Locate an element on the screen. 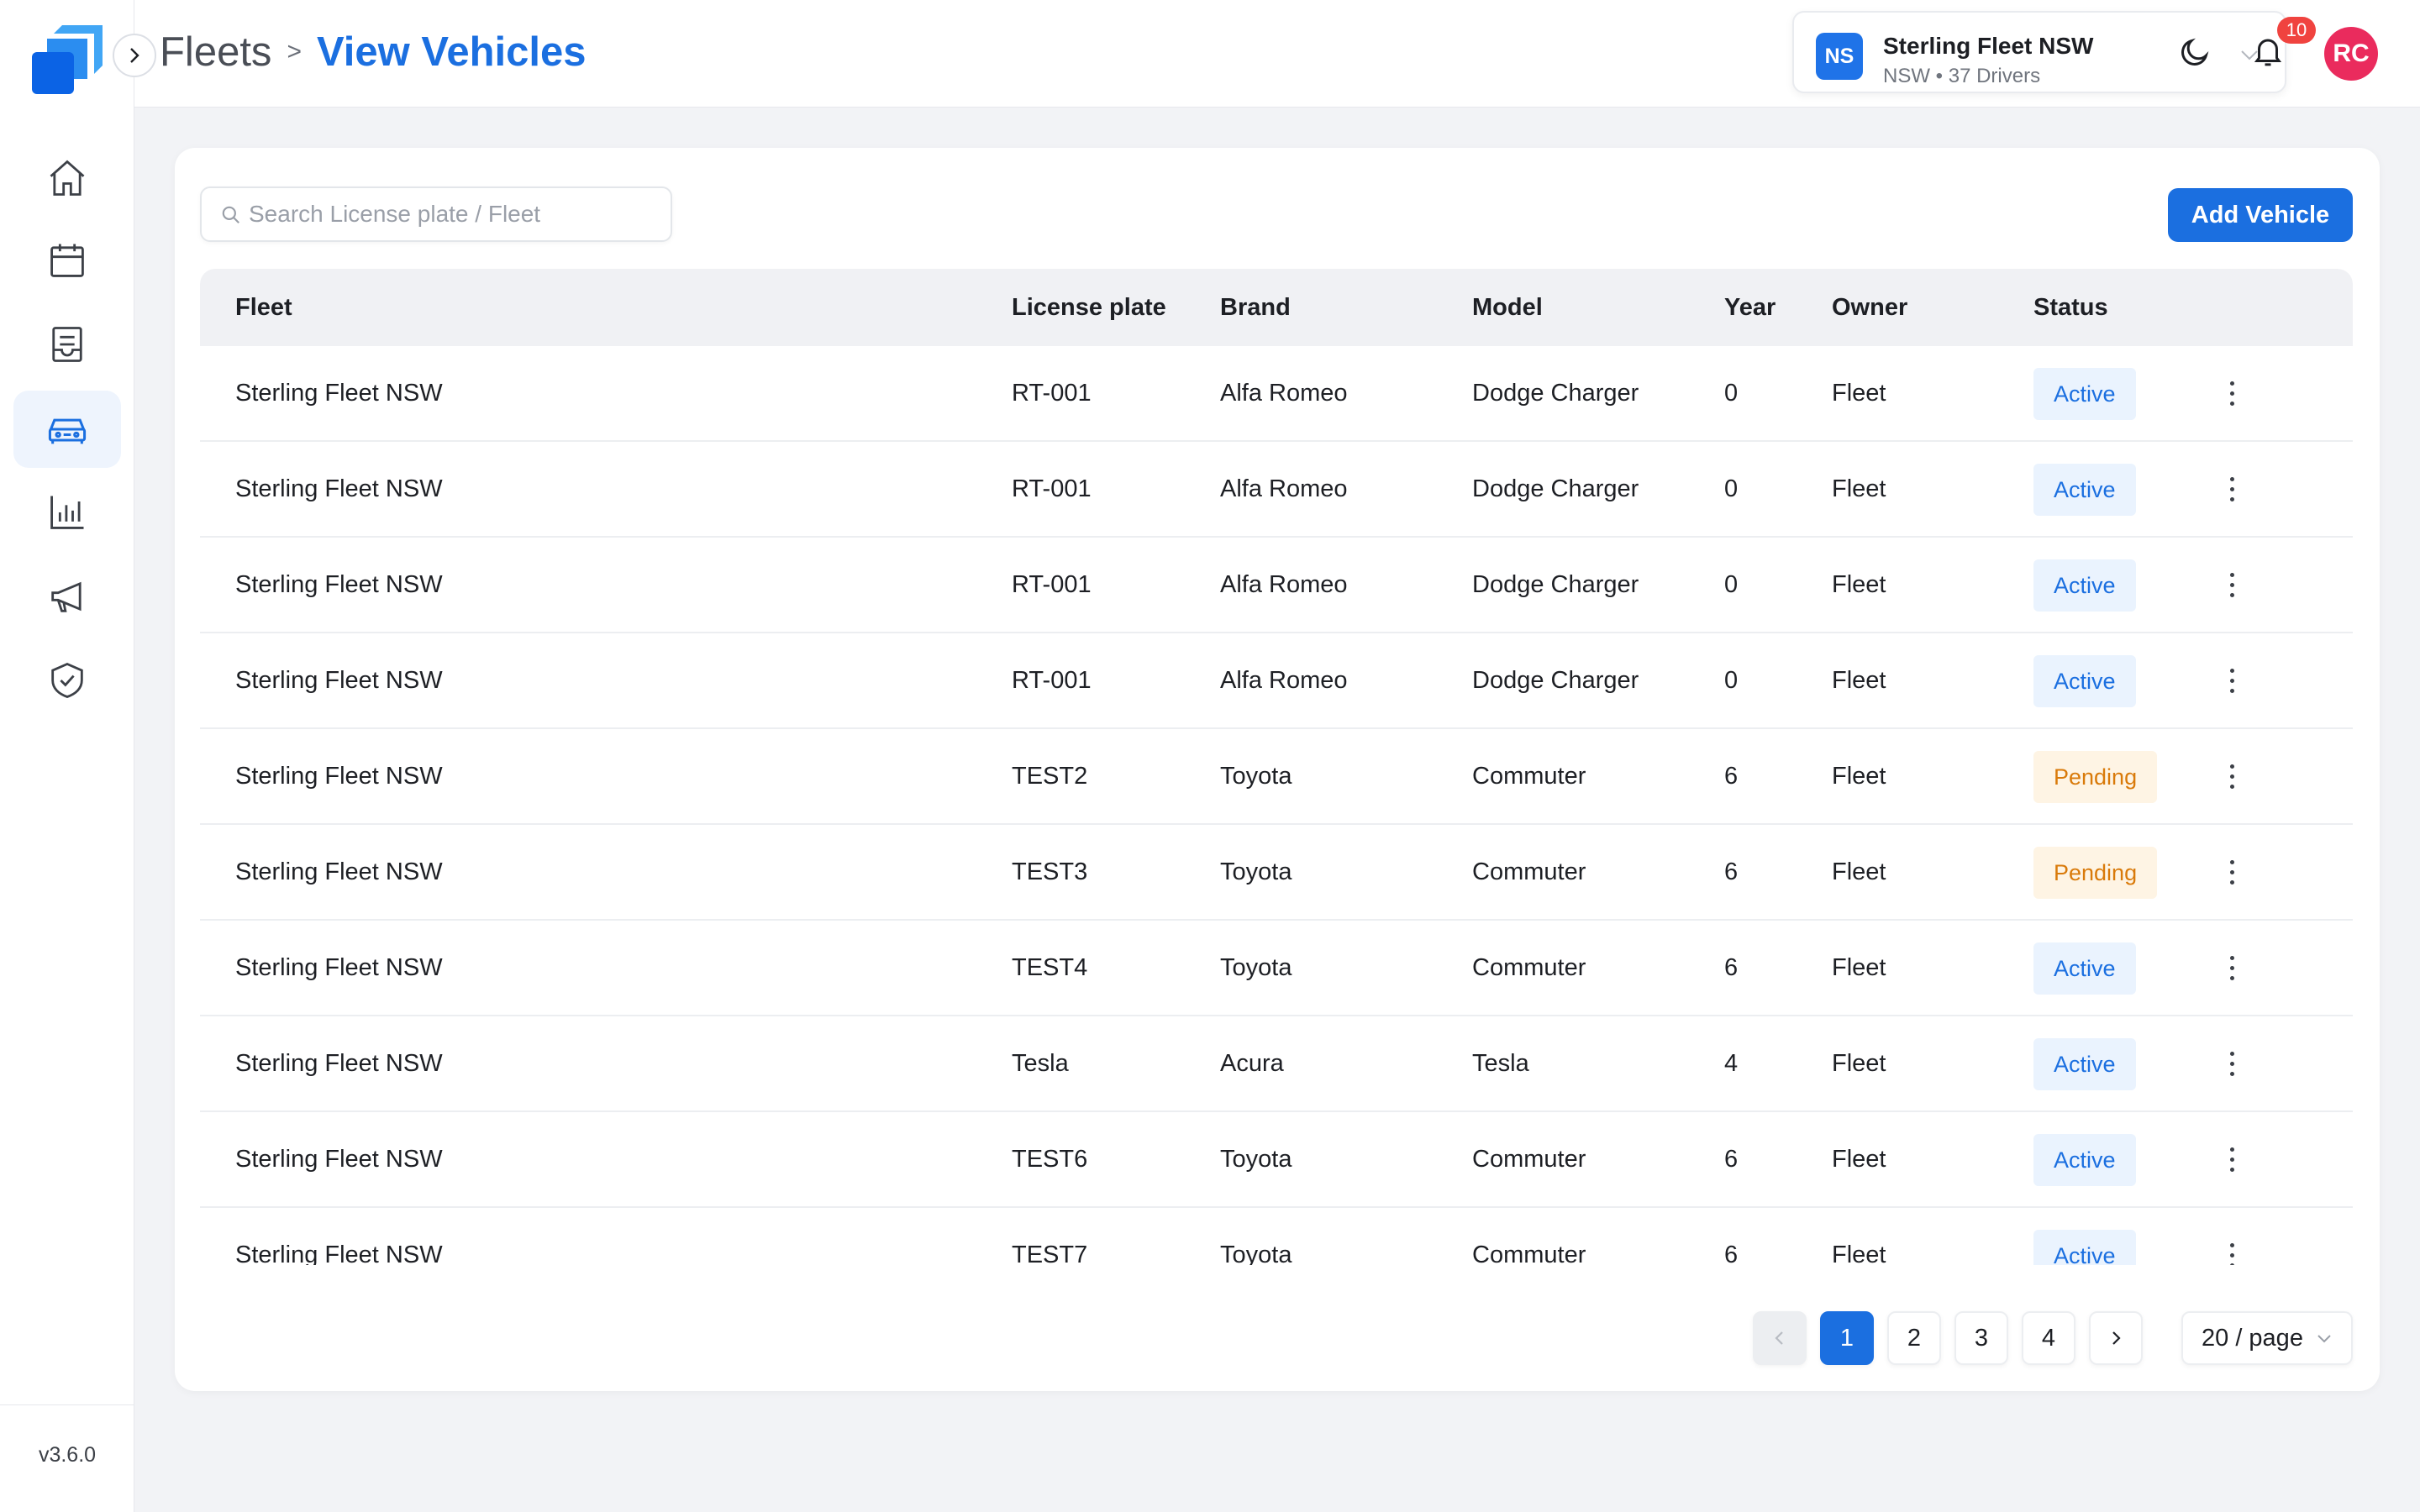 This screenshot has width=2420, height=1512. cell-brand: Alfa Romeo is located at coordinates (1284, 393).